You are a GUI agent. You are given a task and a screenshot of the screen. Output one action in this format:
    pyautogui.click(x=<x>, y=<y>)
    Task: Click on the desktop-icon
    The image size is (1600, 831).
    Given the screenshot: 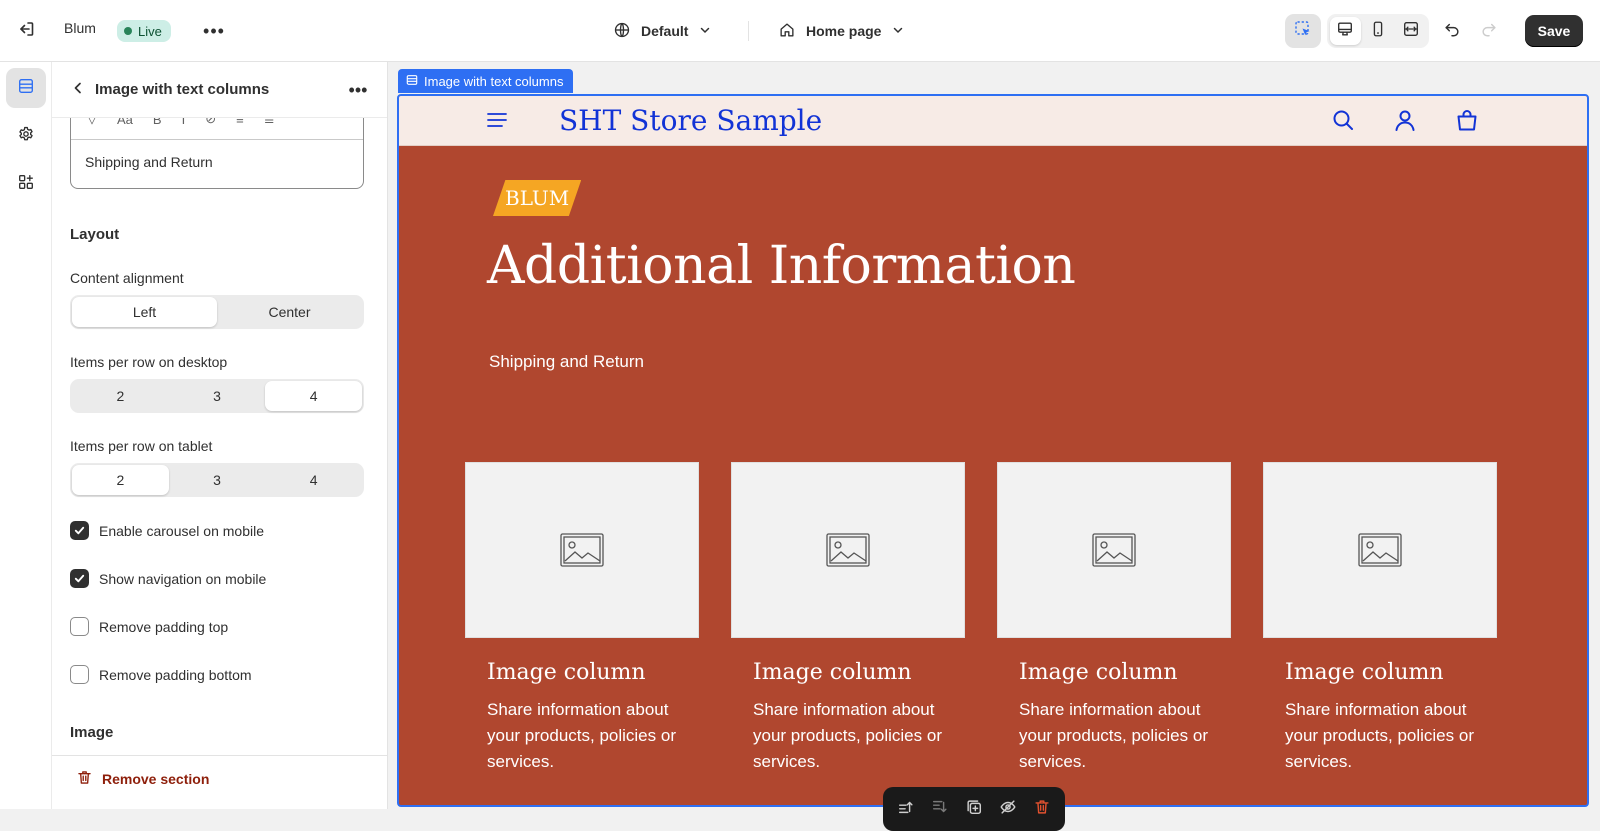 What is the action you would take?
    pyautogui.click(x=1345, y=31)
    